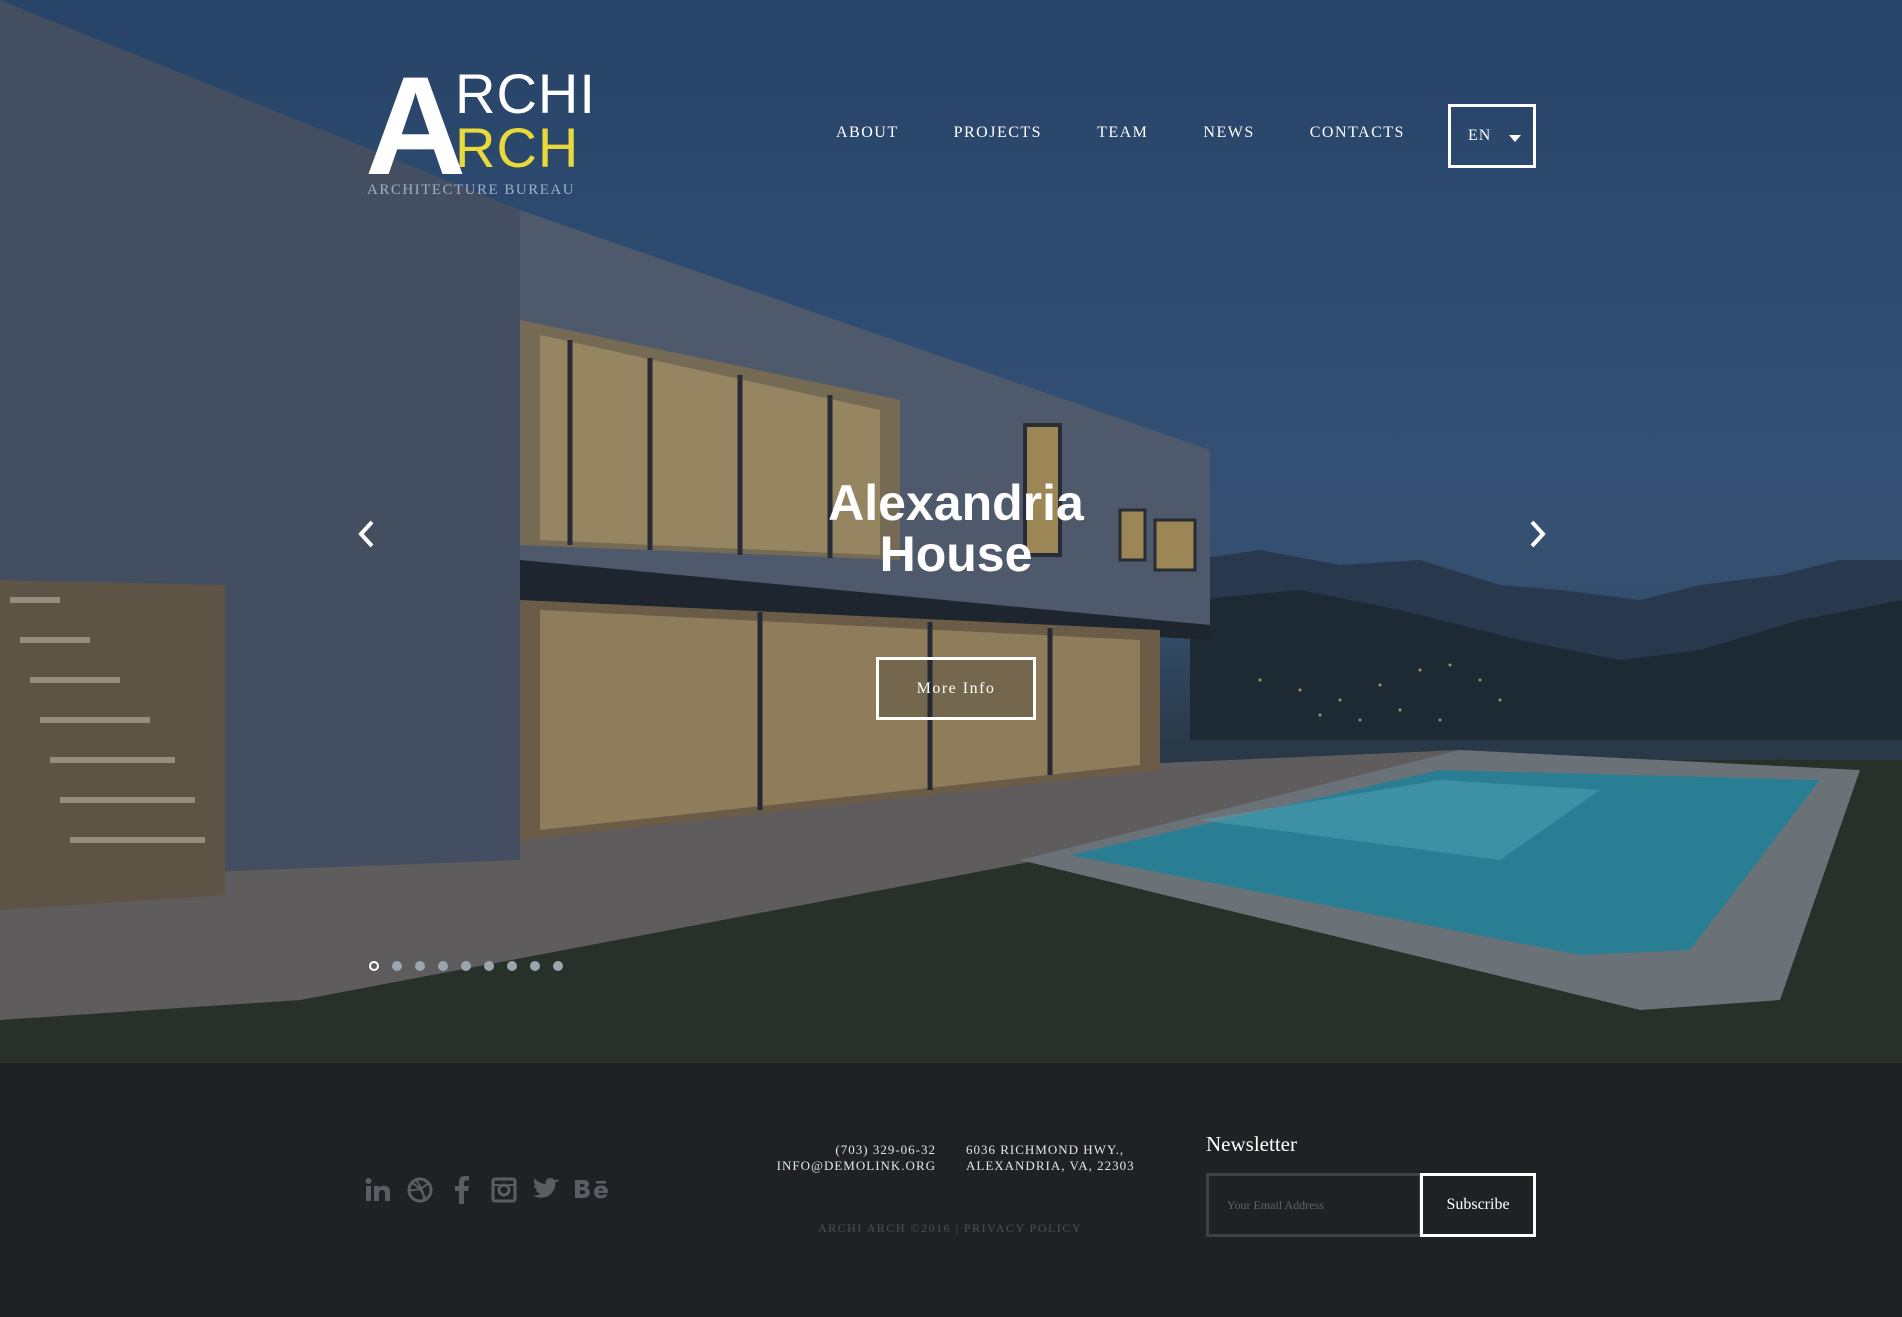 Image resolution: width=1902 pixels, height=1317 pixels. Describe the element at coordinates (1314, 1205) in the screenshot. I see `newsletter-email-input` at that location.